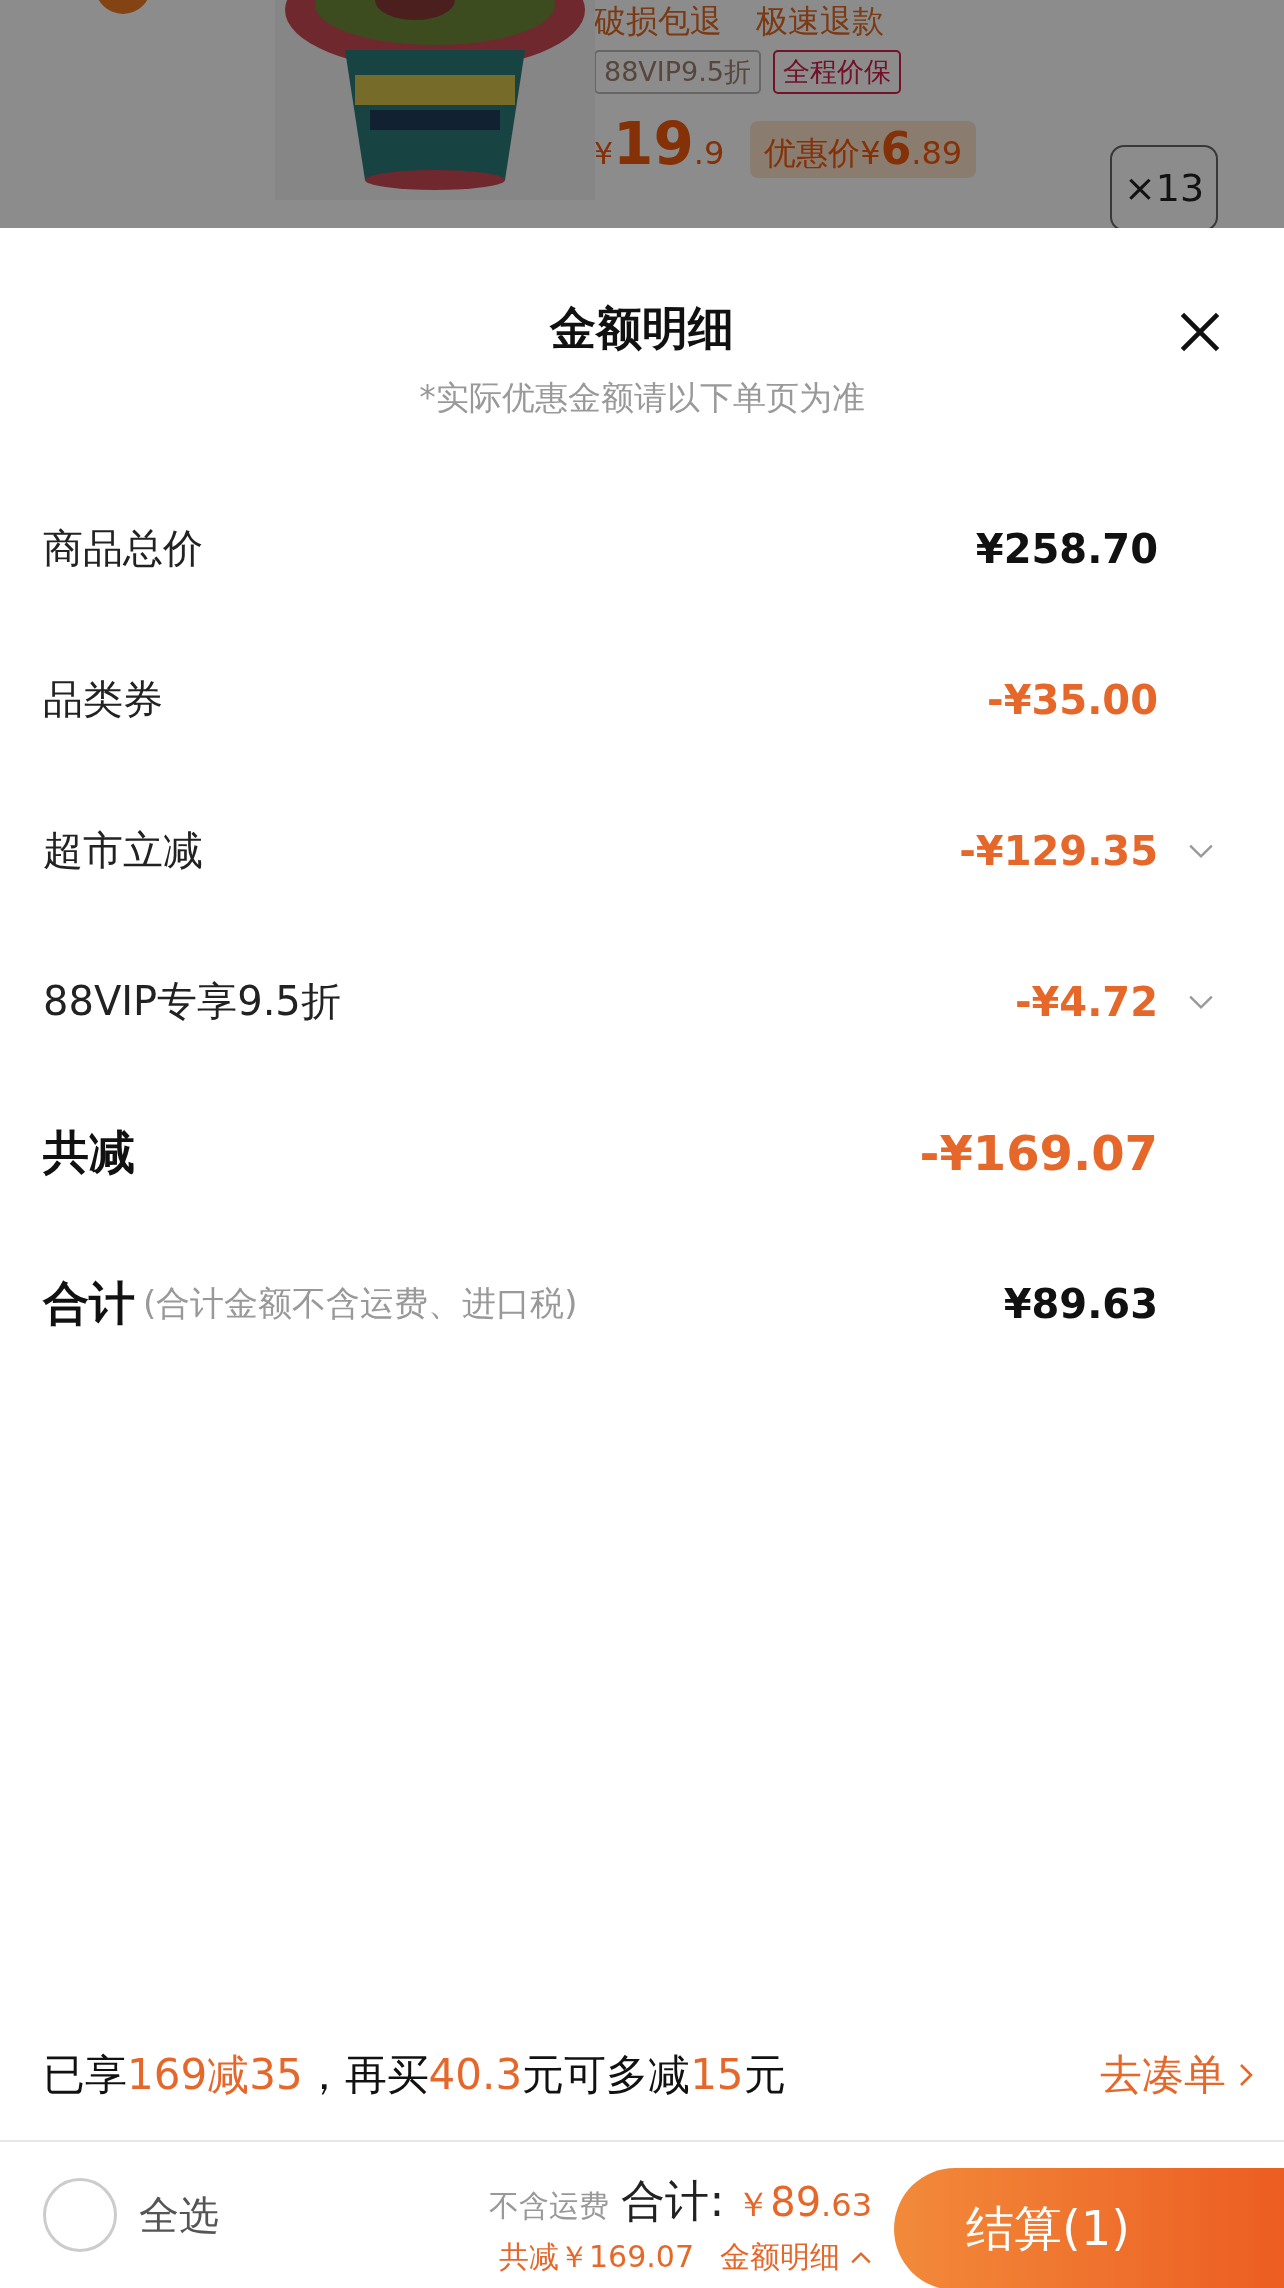  What do you see at coordinates (1177, 2075) in the screenshot?
I see `add-items-link: 去凑单` at bounding box center [1177, 2075].